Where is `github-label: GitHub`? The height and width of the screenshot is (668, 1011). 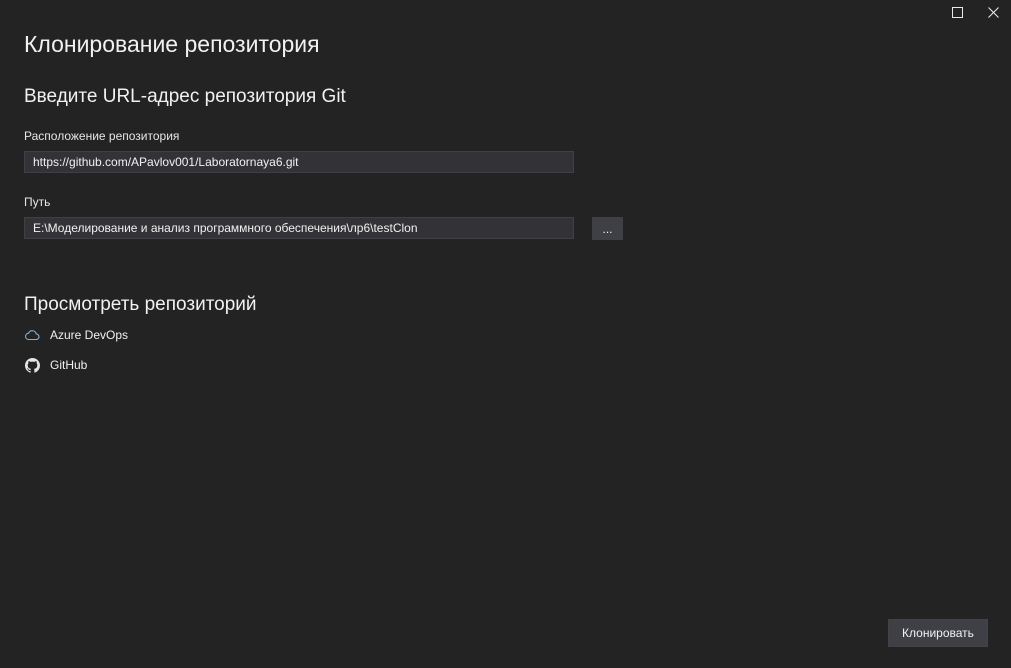
github-label: GitHub is located at coordinates (69, 365).